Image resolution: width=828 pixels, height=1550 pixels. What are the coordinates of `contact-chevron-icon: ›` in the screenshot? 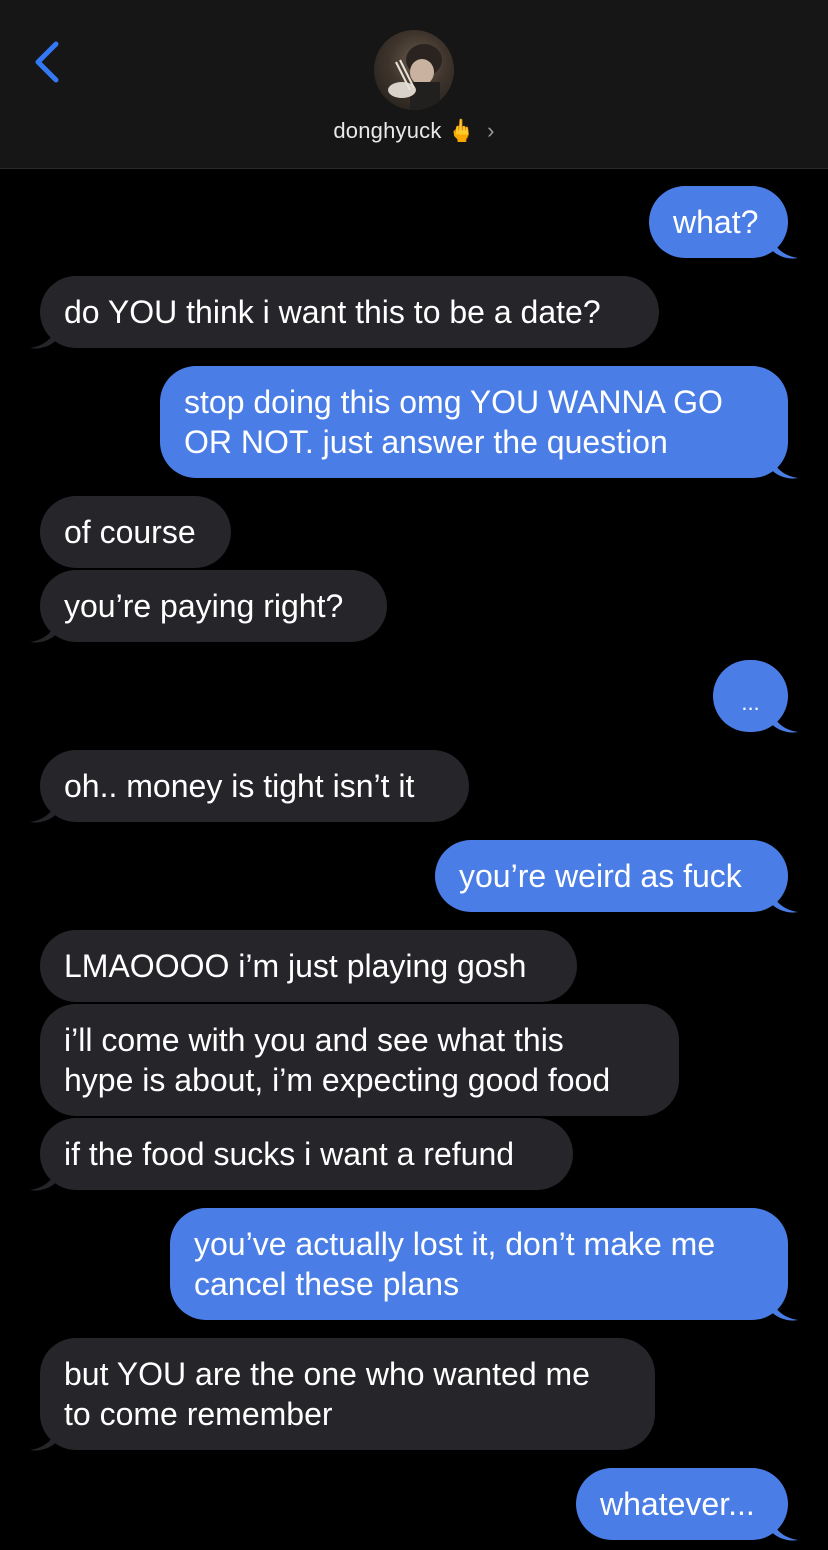 It's located at (491, 130).